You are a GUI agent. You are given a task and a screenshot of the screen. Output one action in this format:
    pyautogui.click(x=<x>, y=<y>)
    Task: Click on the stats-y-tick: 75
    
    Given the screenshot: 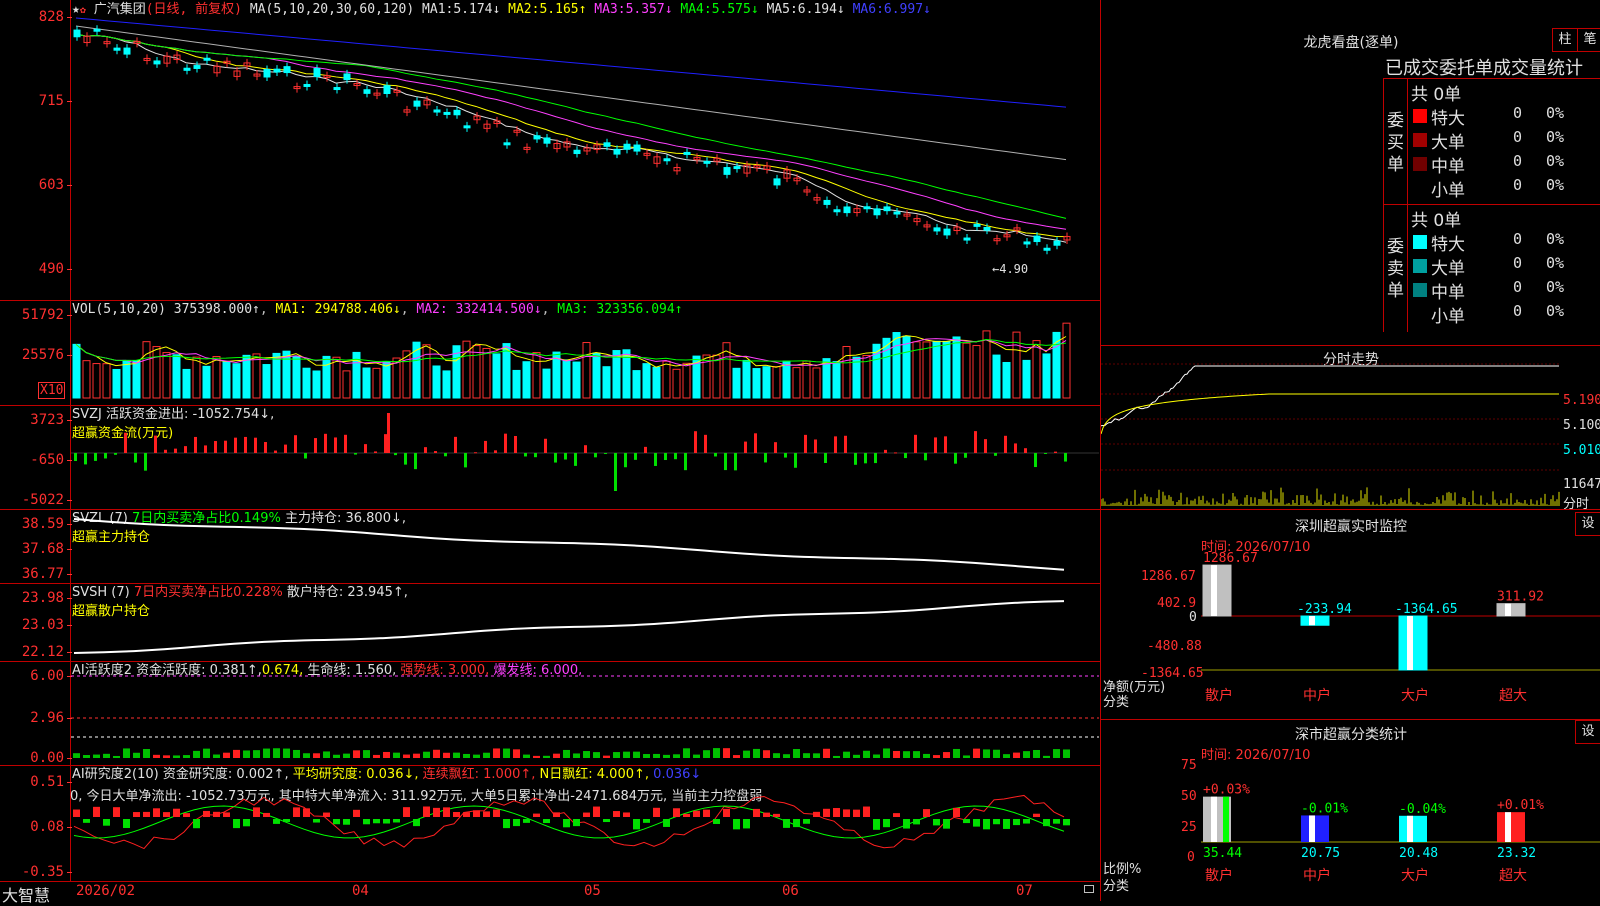 What is the action you would take?
    pyautogui.click(x=1189, y=765)
    